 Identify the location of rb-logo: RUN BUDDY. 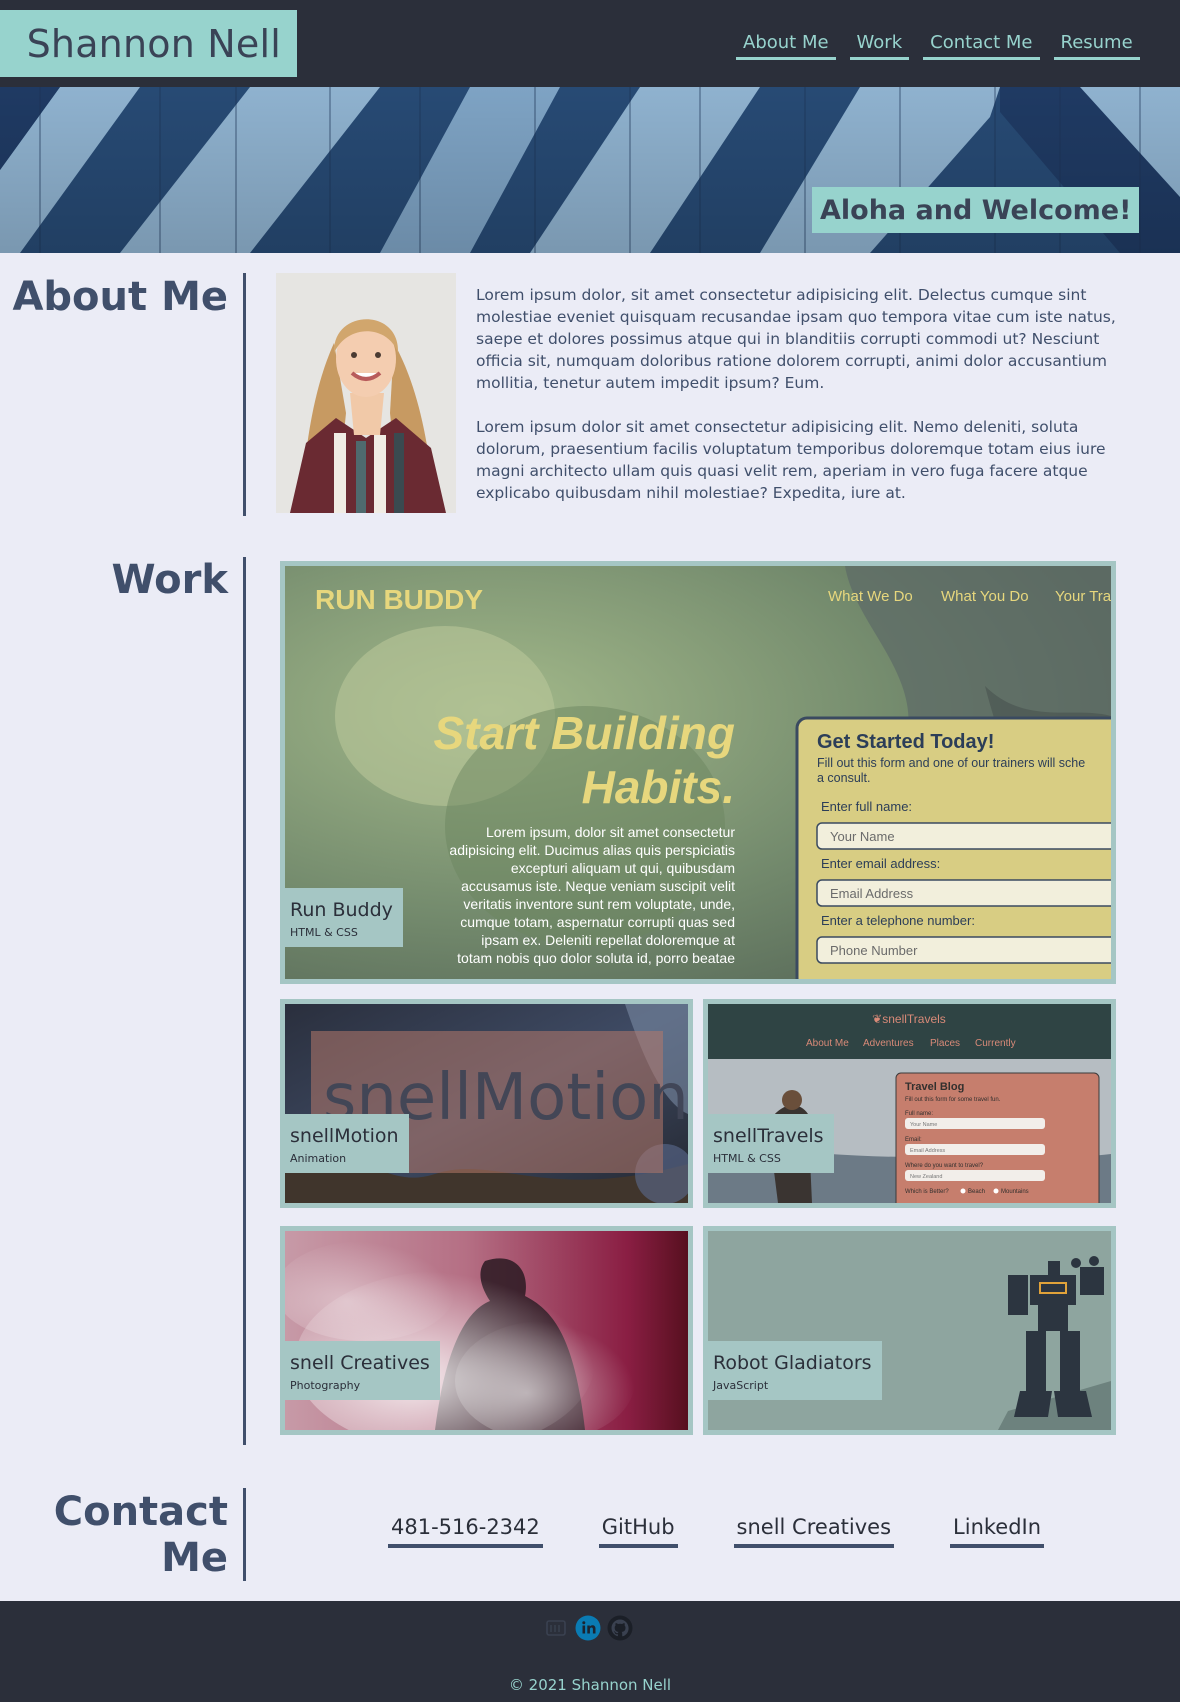
(399, 599).